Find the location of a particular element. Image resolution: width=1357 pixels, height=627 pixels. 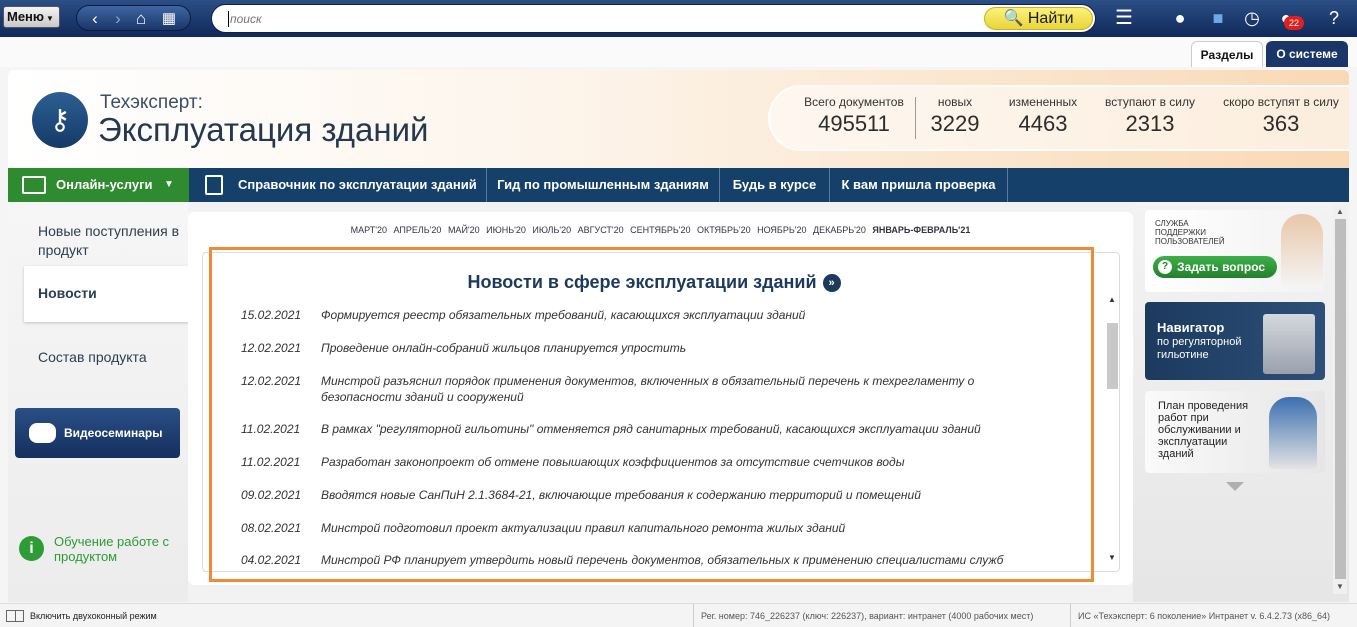

menu-button-label: Меню is located at coordinates (26, 16).